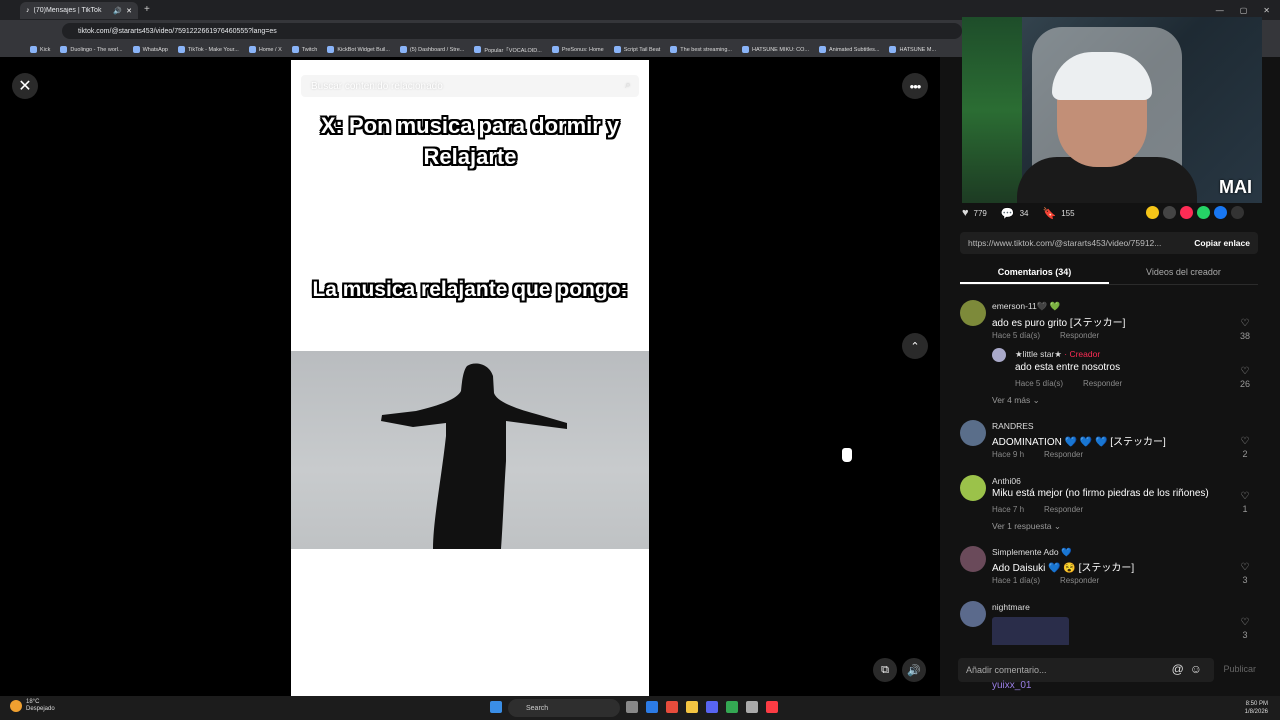 This screenshot has width=1280, height=720. What do you see at coordinates (1079, 442) in the screenshot?
I see `comment-text: ADOMINATION 💙 💙 💙 [ステッカー]` at bounding box center [1079, 442].